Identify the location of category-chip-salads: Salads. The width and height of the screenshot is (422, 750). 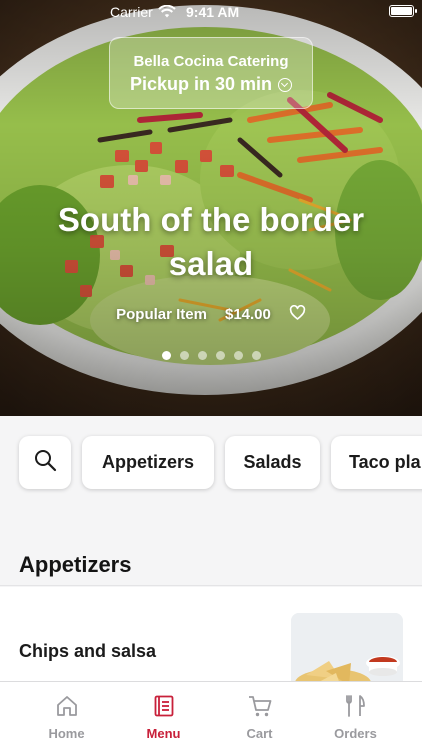
(272, 462).